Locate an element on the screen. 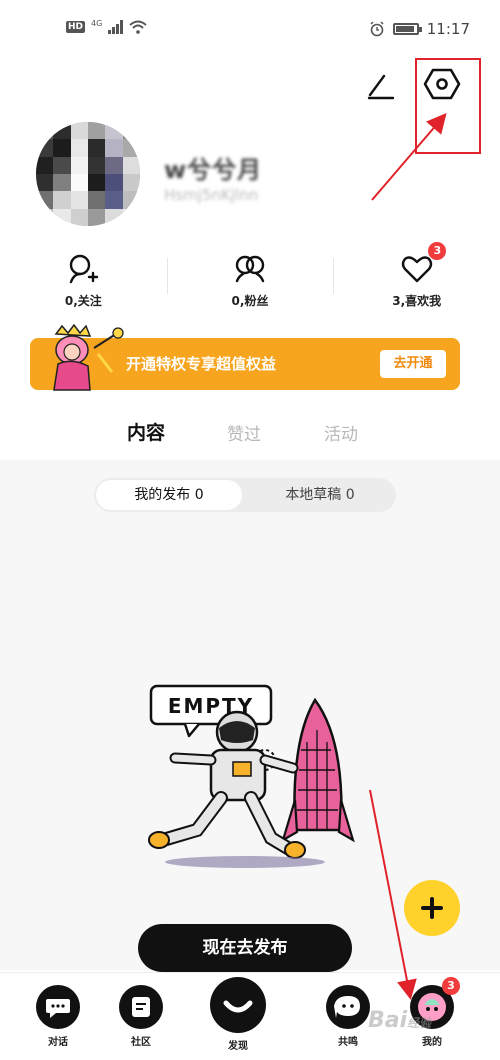  avatar is located at coordinates (88, 174).